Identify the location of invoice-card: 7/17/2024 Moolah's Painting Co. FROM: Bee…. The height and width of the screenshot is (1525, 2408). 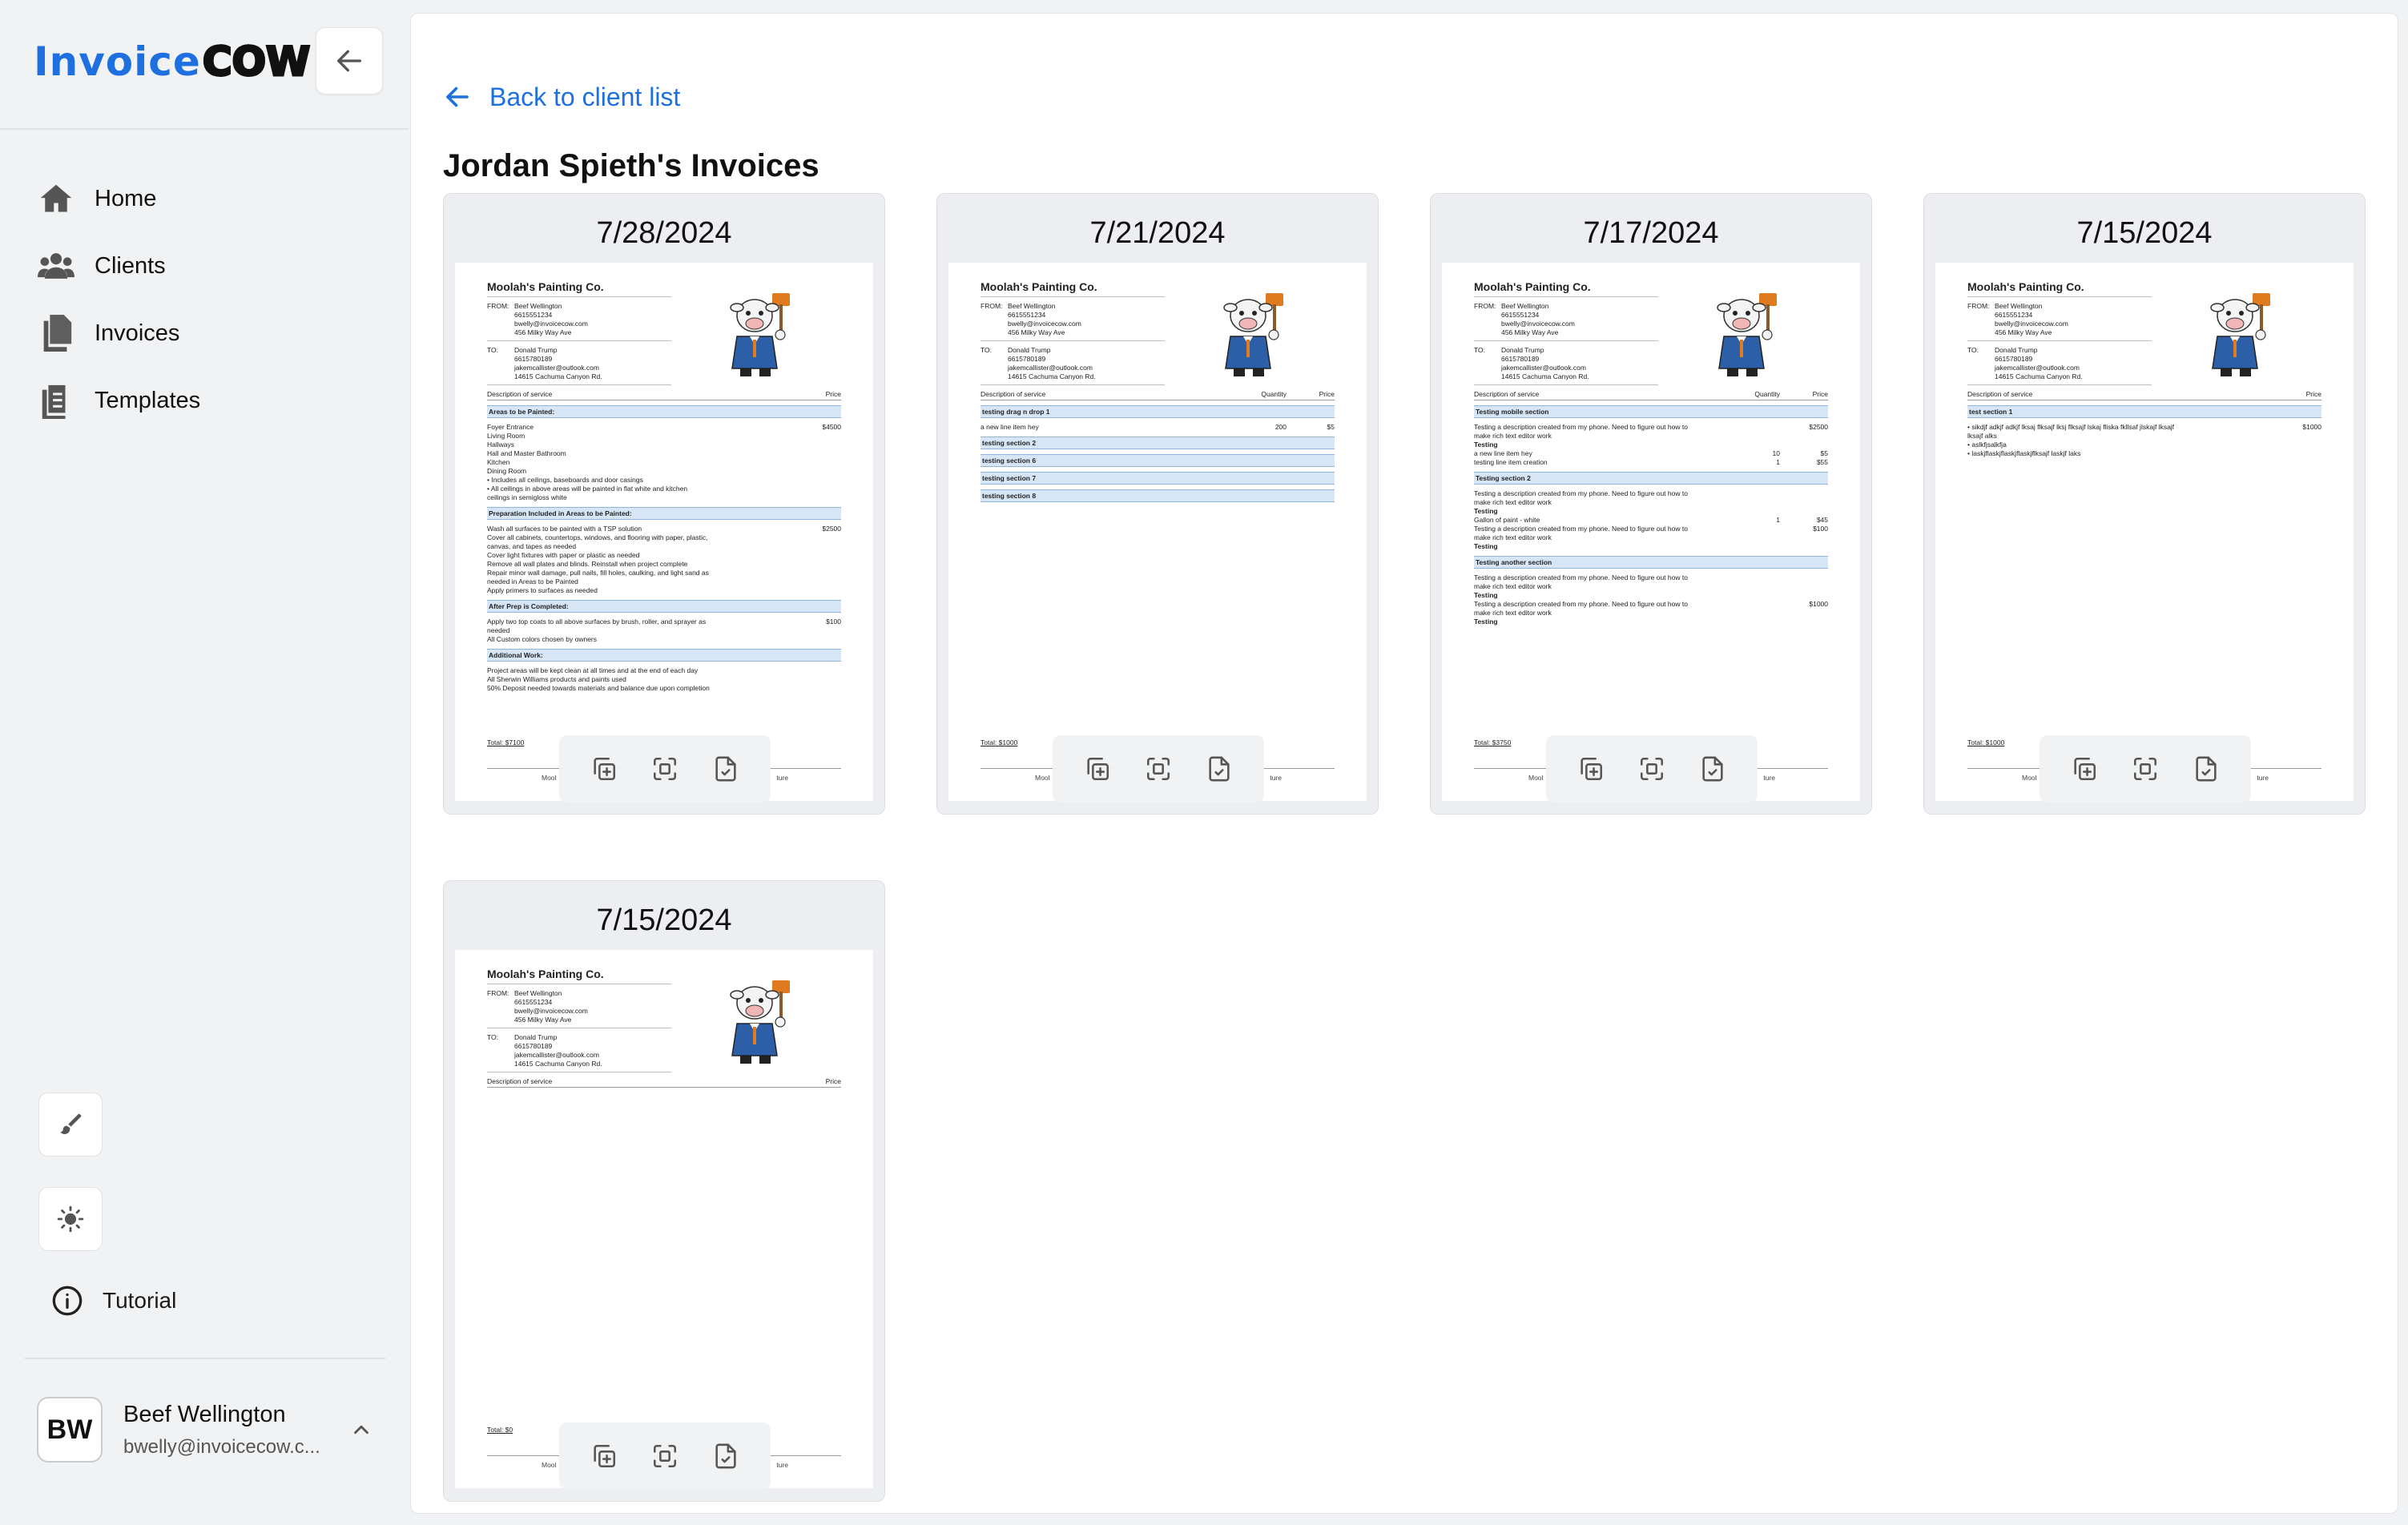
(1651, 504).